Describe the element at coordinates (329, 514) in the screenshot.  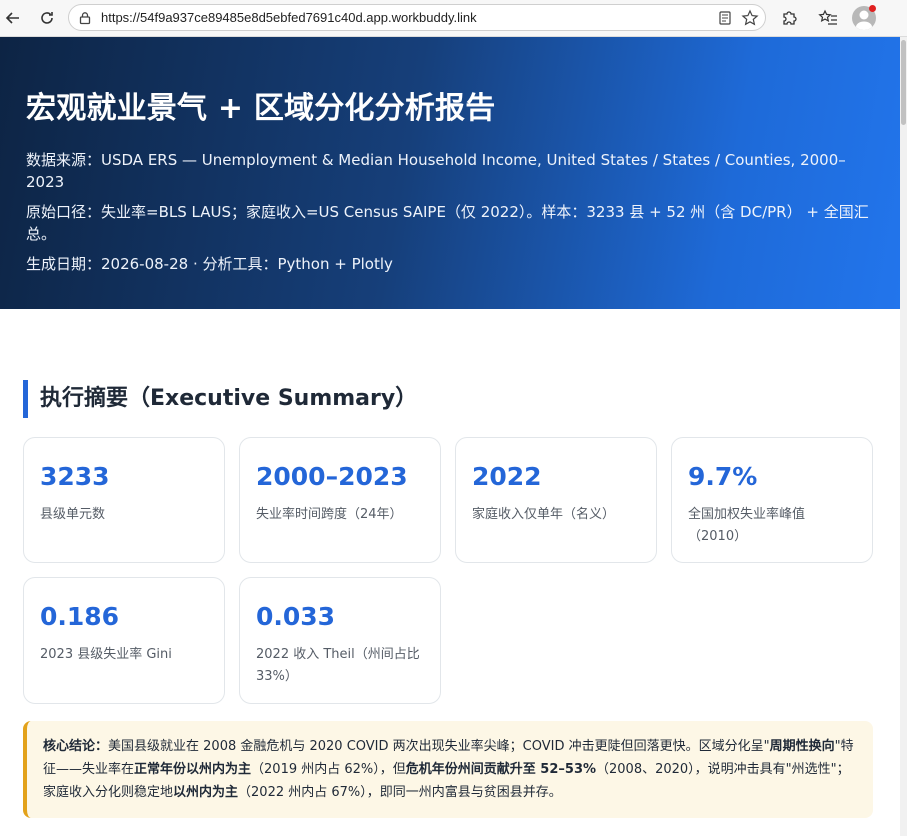
I see `kpi-label: 失业率时间跨度（24年）` at that location.